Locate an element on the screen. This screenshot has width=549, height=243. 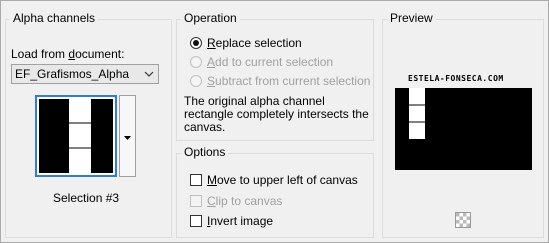
selection-dropdown-button is located at coordinates (127, 136).